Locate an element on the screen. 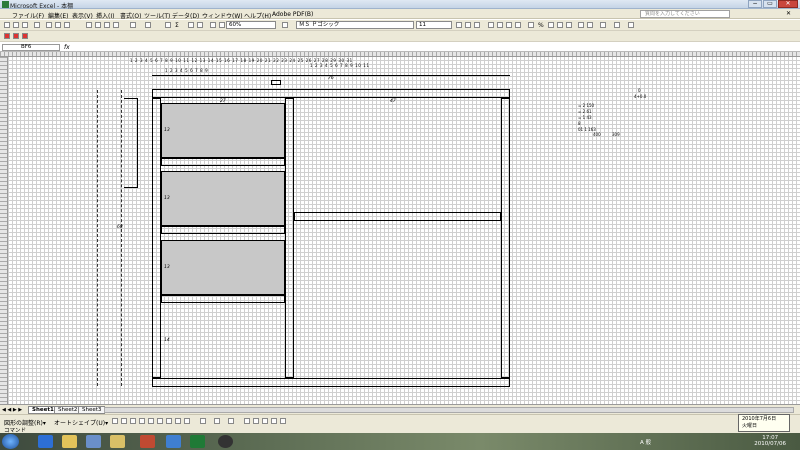 This screenshot has height=450, width=800. open-icon is located at coordinates (16, 25).